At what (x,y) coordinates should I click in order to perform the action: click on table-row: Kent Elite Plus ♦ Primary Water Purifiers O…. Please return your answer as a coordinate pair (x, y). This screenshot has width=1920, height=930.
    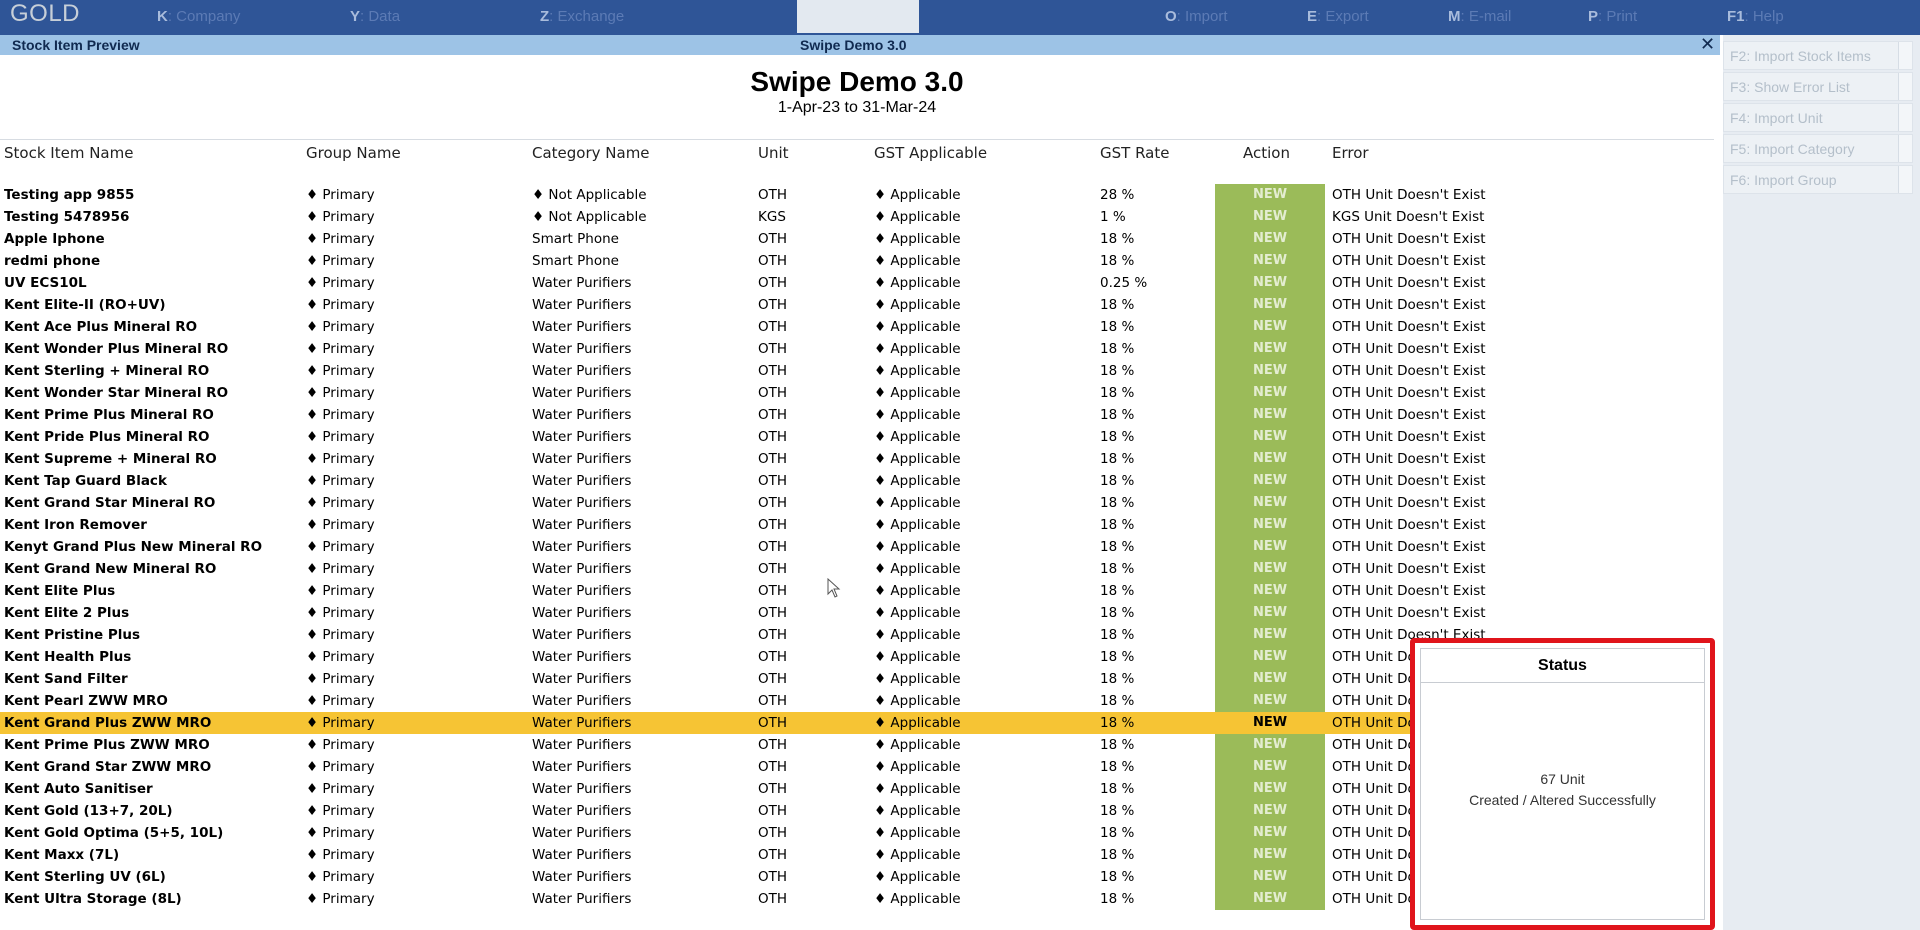
    Looking at the image, I should click on (857, 591).